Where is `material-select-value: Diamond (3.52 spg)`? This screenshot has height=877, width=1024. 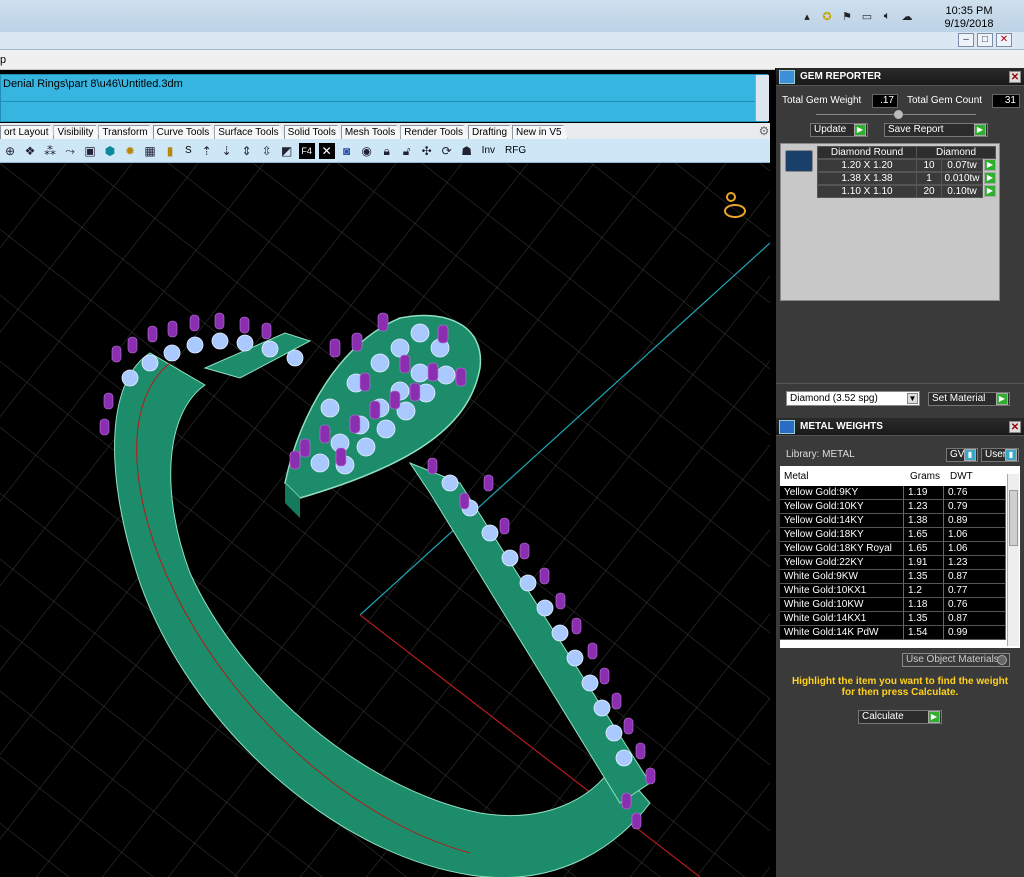
material-select-value: Diamond (3.52 spg) is located at coordinates (834, 398).